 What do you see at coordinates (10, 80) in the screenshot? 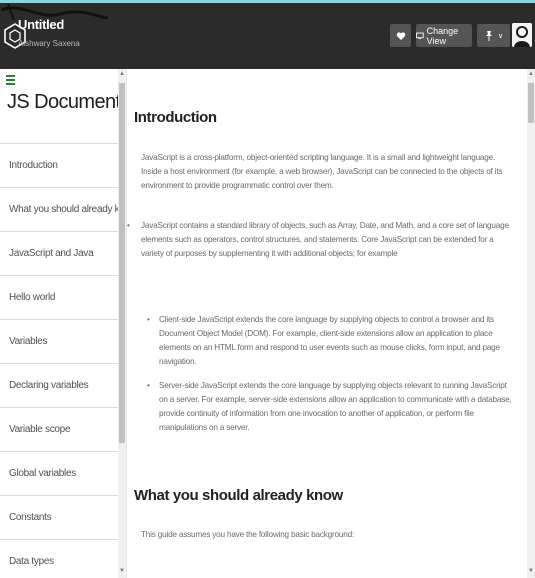
I see `sidebar-marker-icon` at bounding box center [10, 80].